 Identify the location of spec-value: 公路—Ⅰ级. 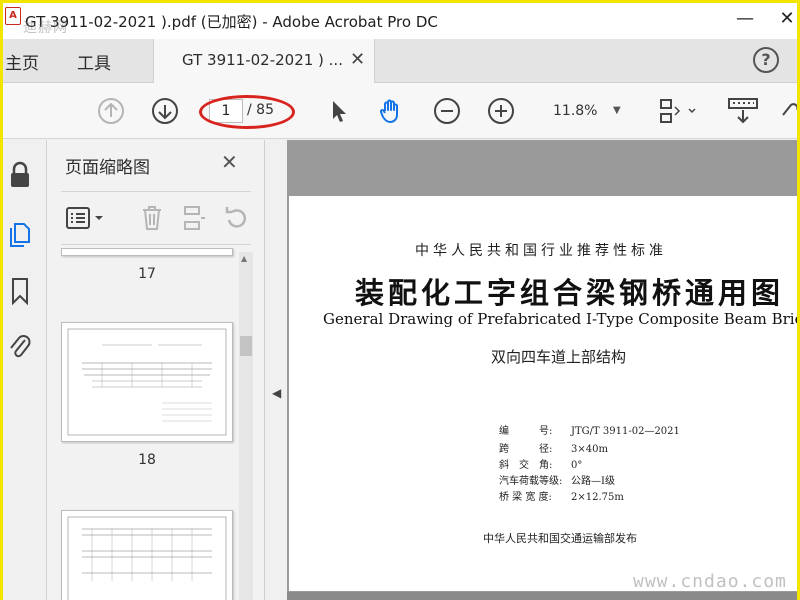
(593, 481).